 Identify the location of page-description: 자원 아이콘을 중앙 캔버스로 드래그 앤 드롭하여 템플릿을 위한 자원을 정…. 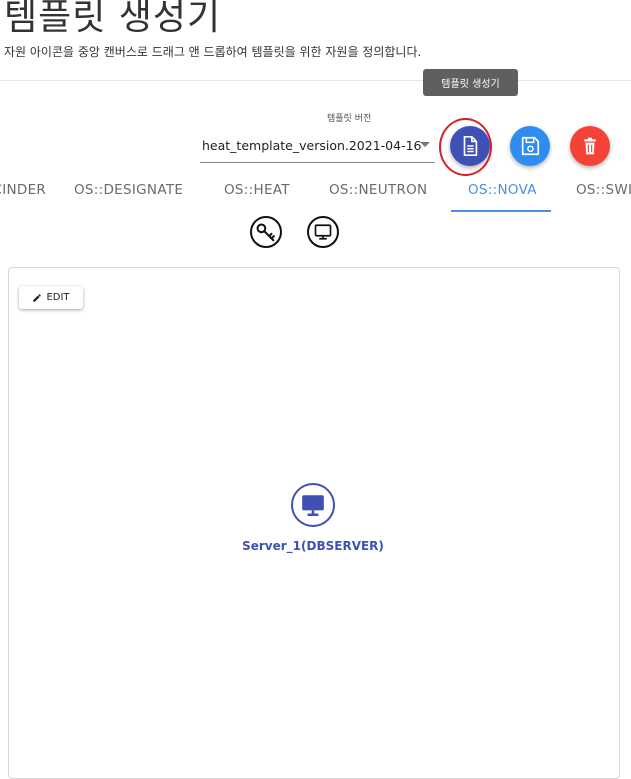
(213, 52).